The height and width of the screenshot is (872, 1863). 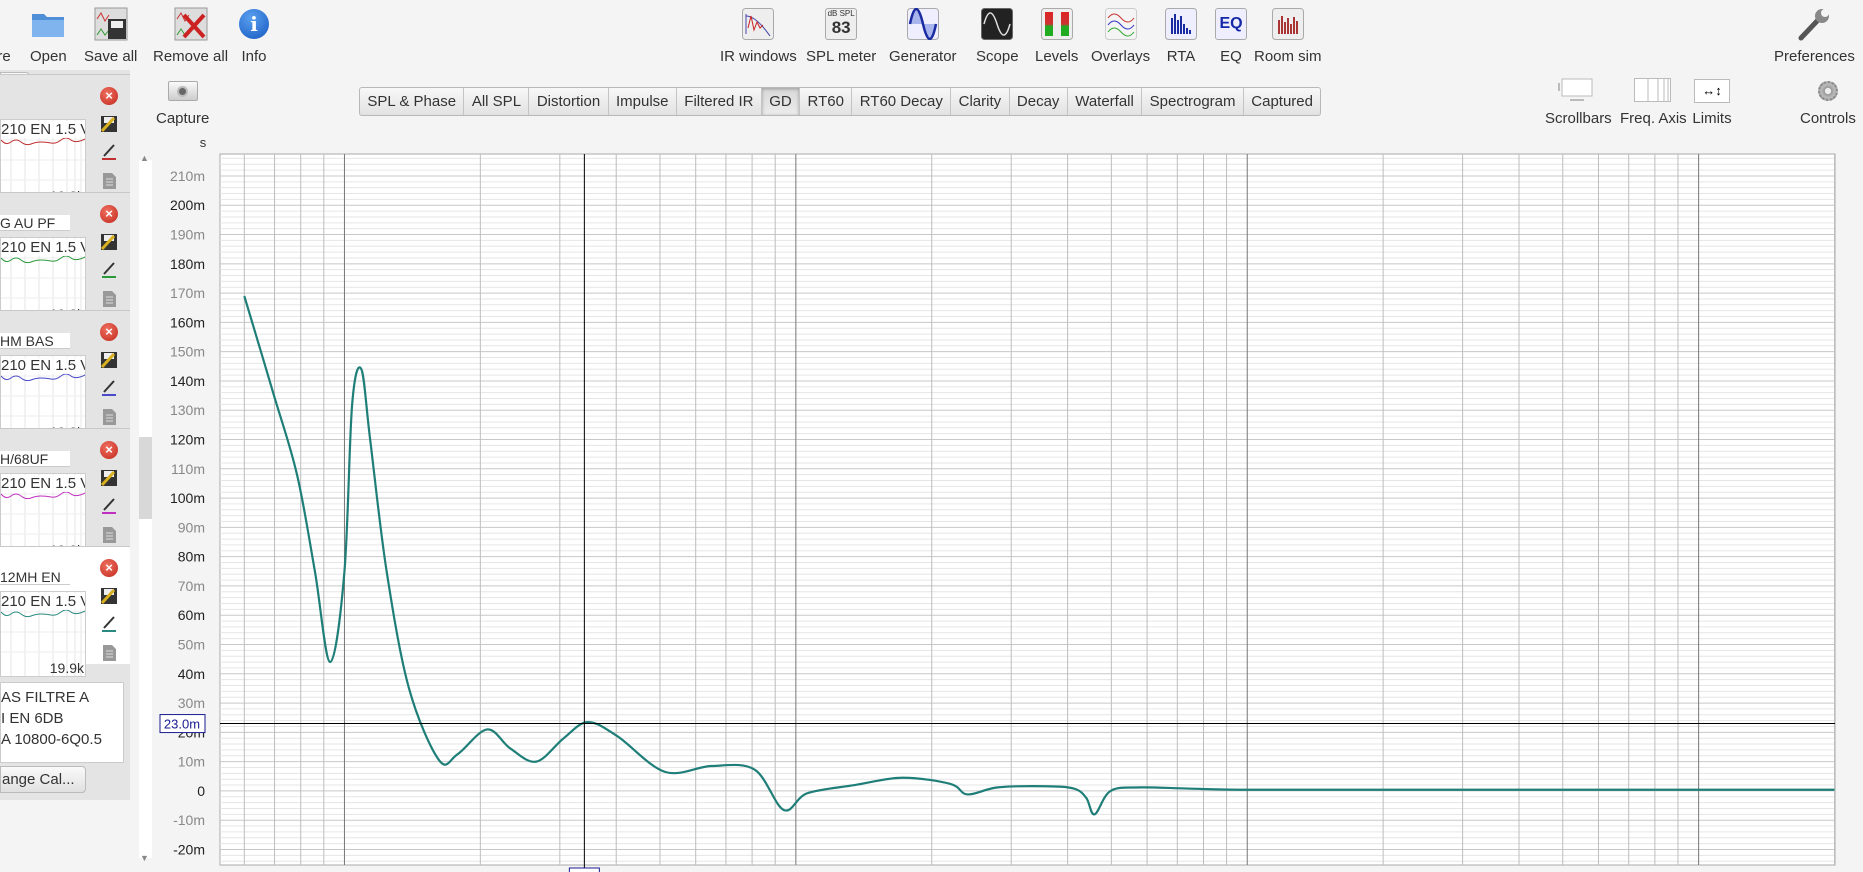 What do you see at coordinates (191, 586) in the screenshot?
I see `y-tick-label: 70m` at bounding box center [191, 586].